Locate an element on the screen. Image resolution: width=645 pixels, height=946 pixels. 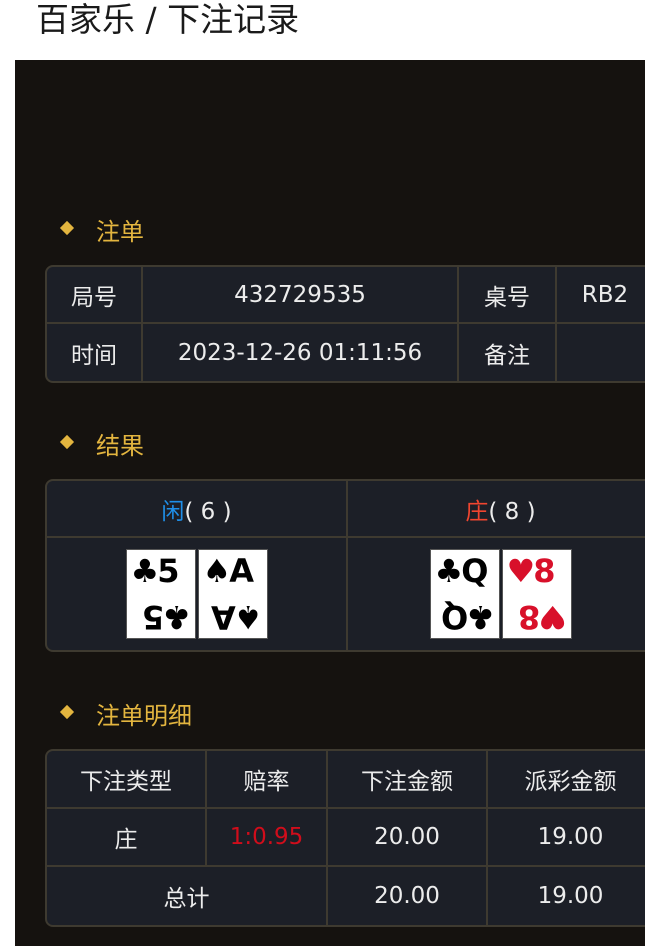
player-cards-cell: ♣5 ♣5 ♠A ♠A is located at coordinates (197, 594).